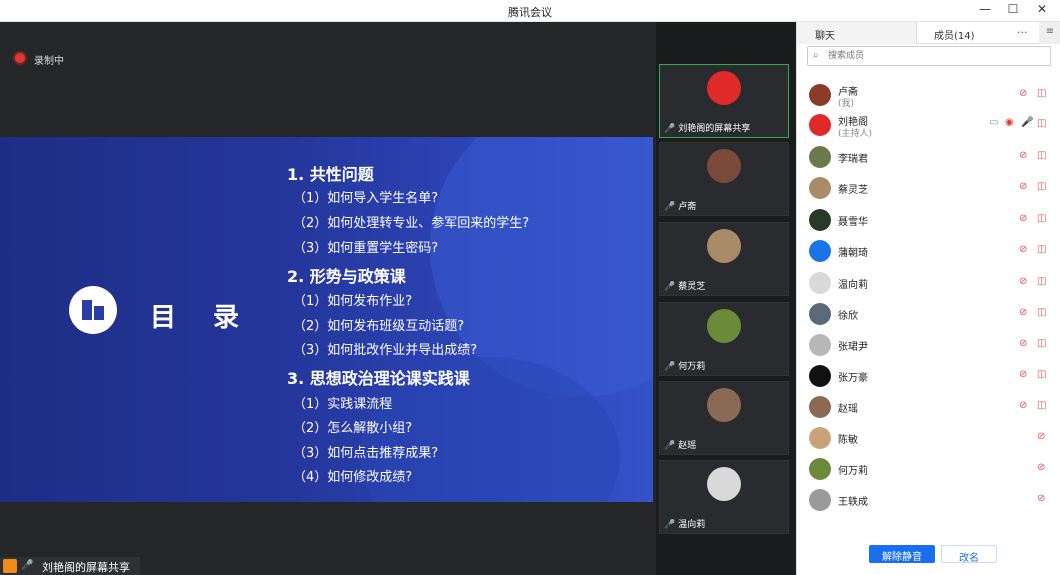 Image resolution: width=1060 pixels, height=575 pixels. I want to click on member-name: 何万莉, so click(853, 471).